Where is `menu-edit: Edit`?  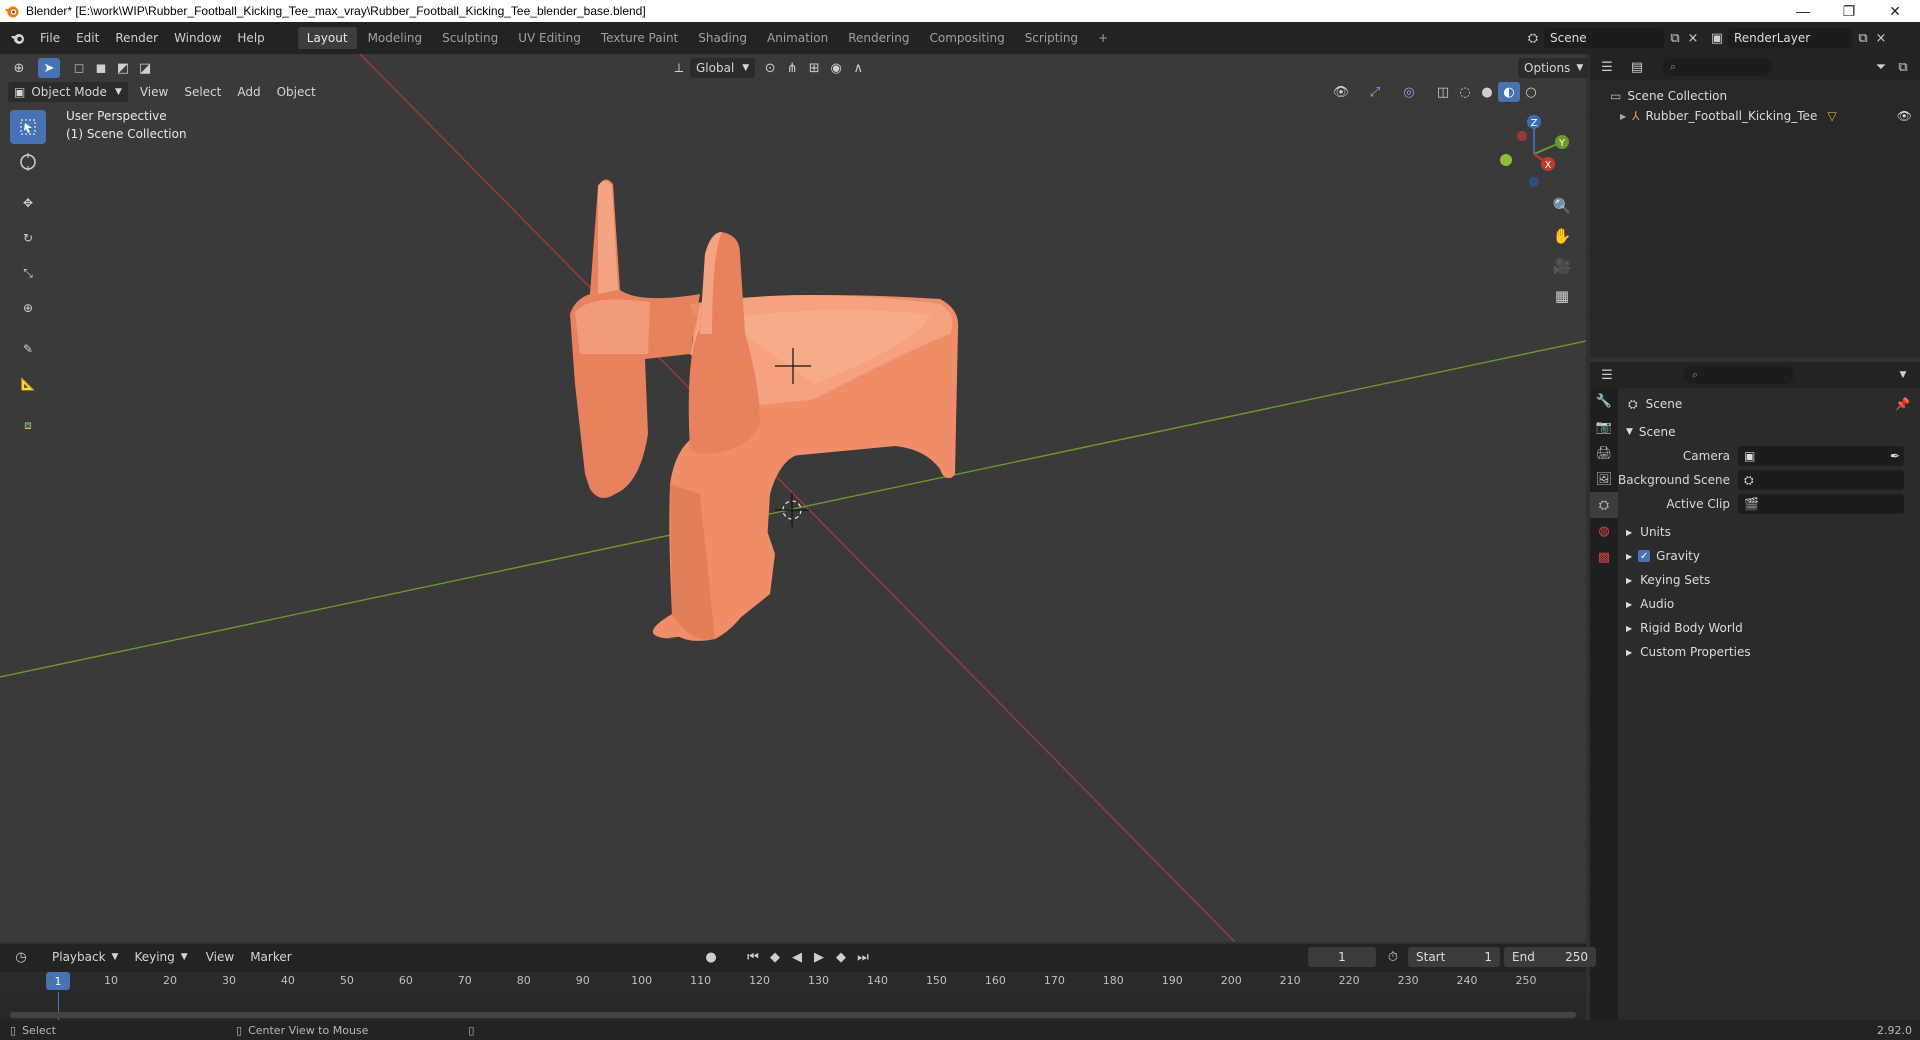
menu-edit: Edit is located at coordinates (87, 38).